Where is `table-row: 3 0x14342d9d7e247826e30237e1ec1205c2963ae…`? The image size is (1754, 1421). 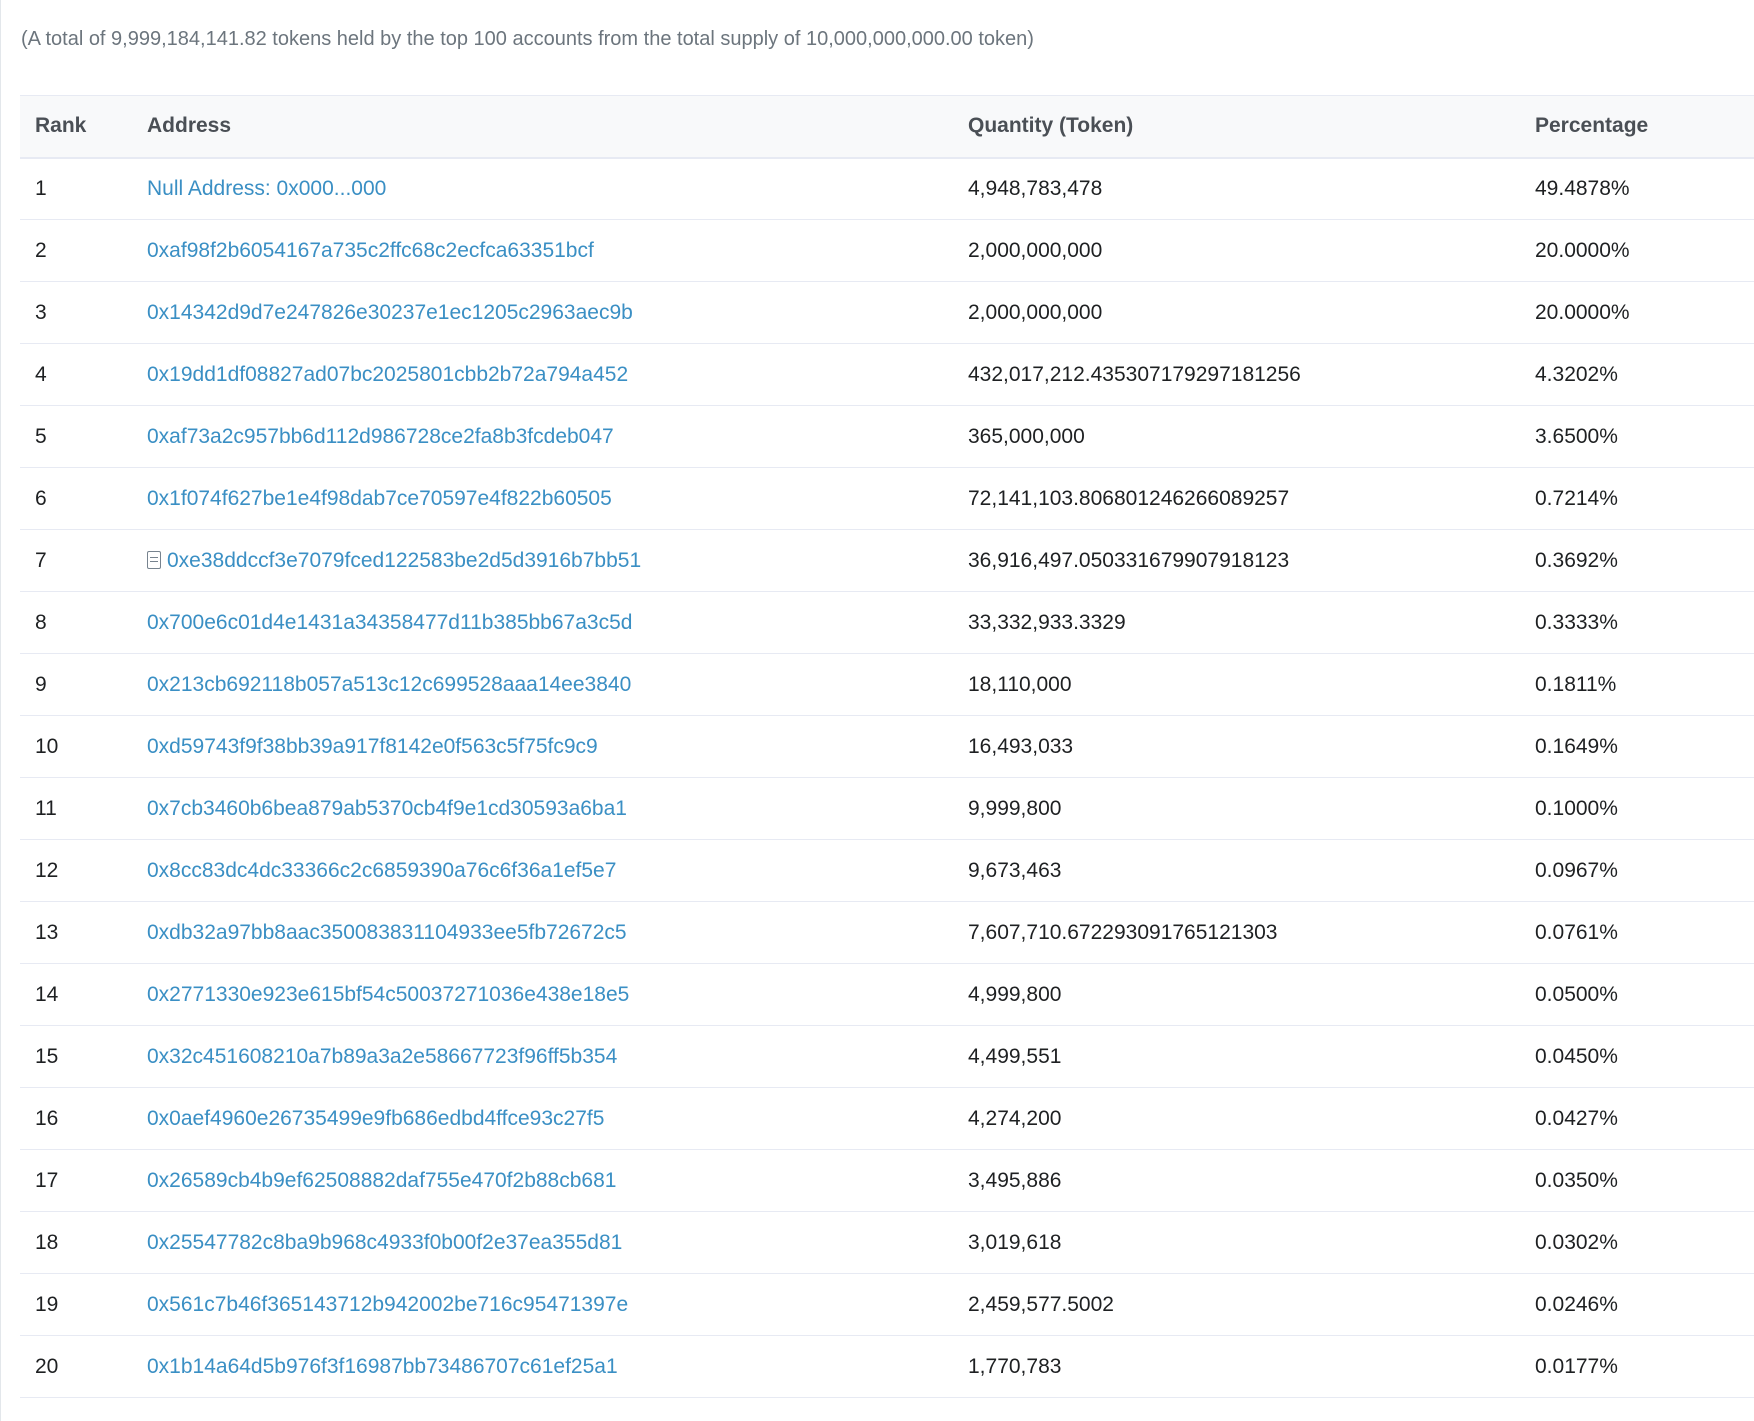
table-row: 3 0x14342d9d7e247826e30237e1ec1205c2963ae… is located at coordinates (887, 313).